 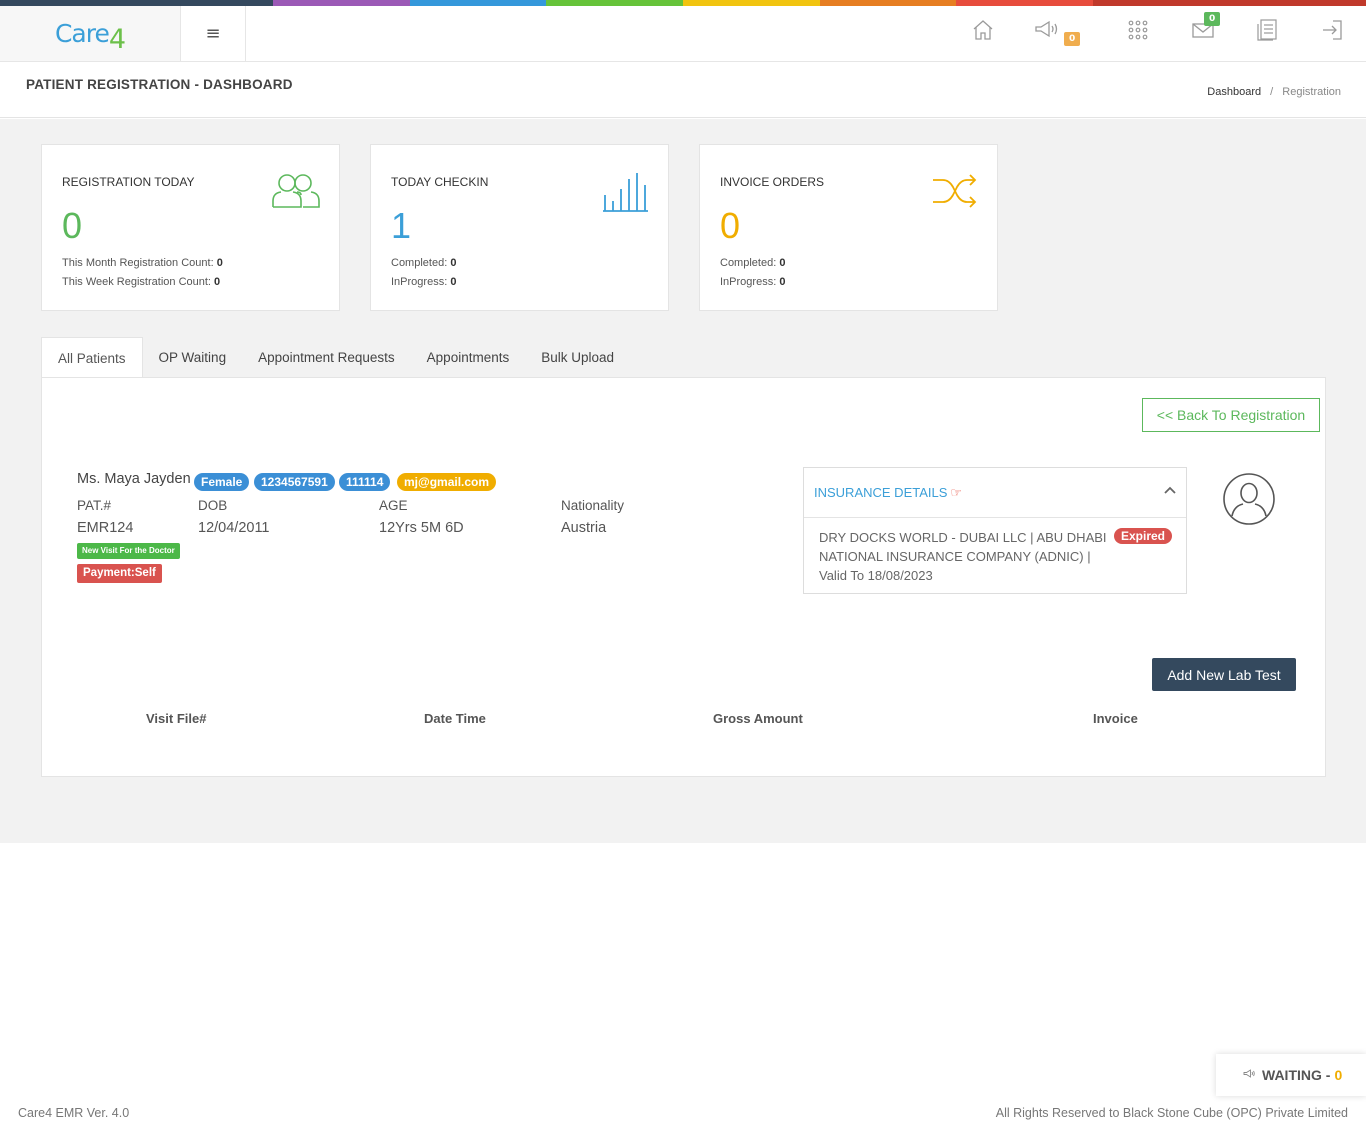 I want to click on waiting-label: WAITING -, so click(x=1296, y=1075).